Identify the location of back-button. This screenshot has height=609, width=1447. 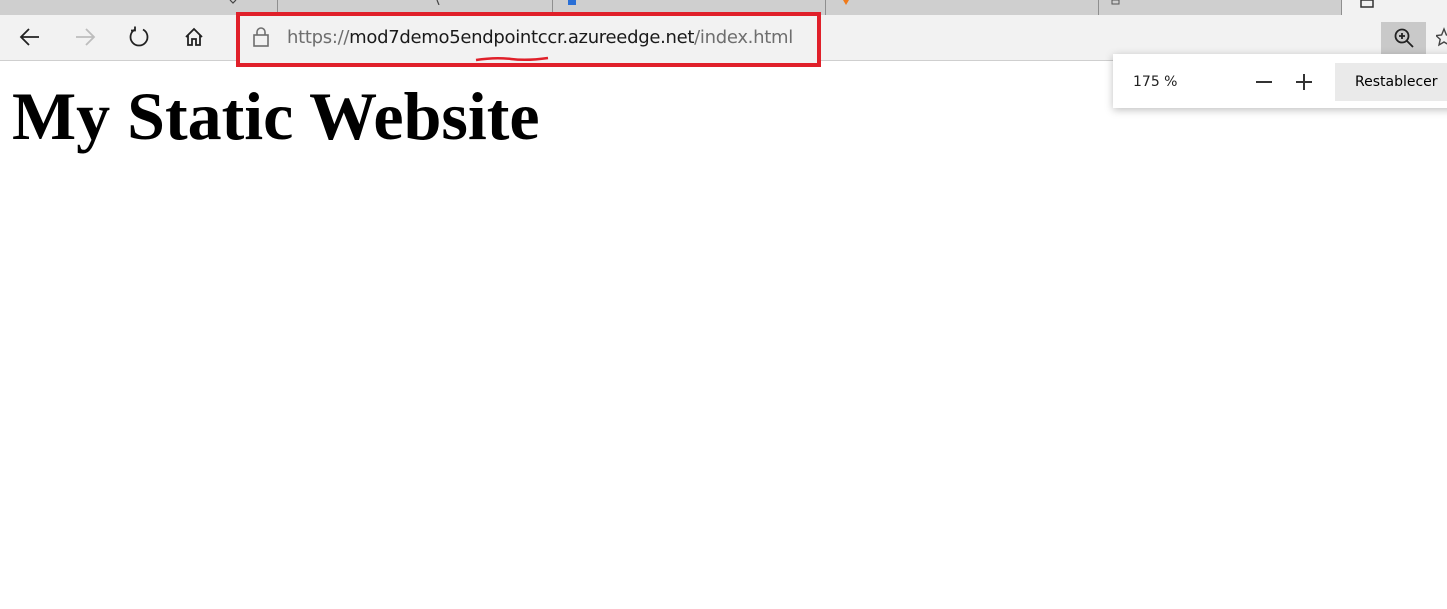
(30, 37).